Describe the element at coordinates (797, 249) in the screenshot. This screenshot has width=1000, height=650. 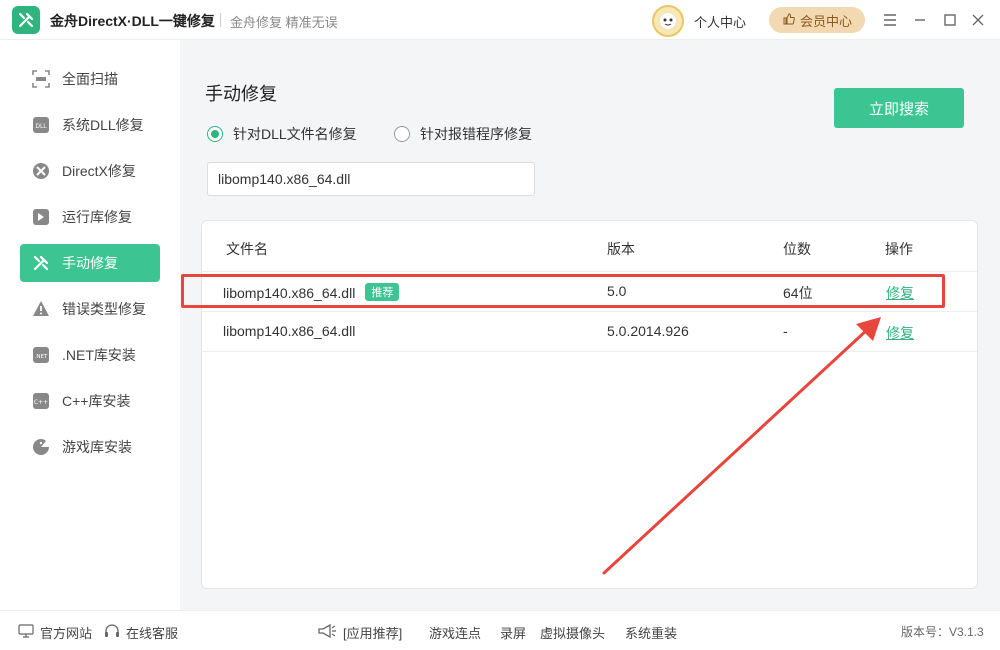
I see `header-bits: 位数` at that location.